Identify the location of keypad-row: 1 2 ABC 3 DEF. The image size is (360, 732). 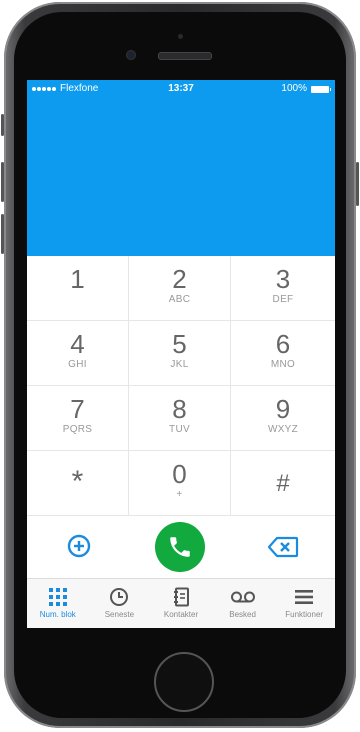
(181, 288).